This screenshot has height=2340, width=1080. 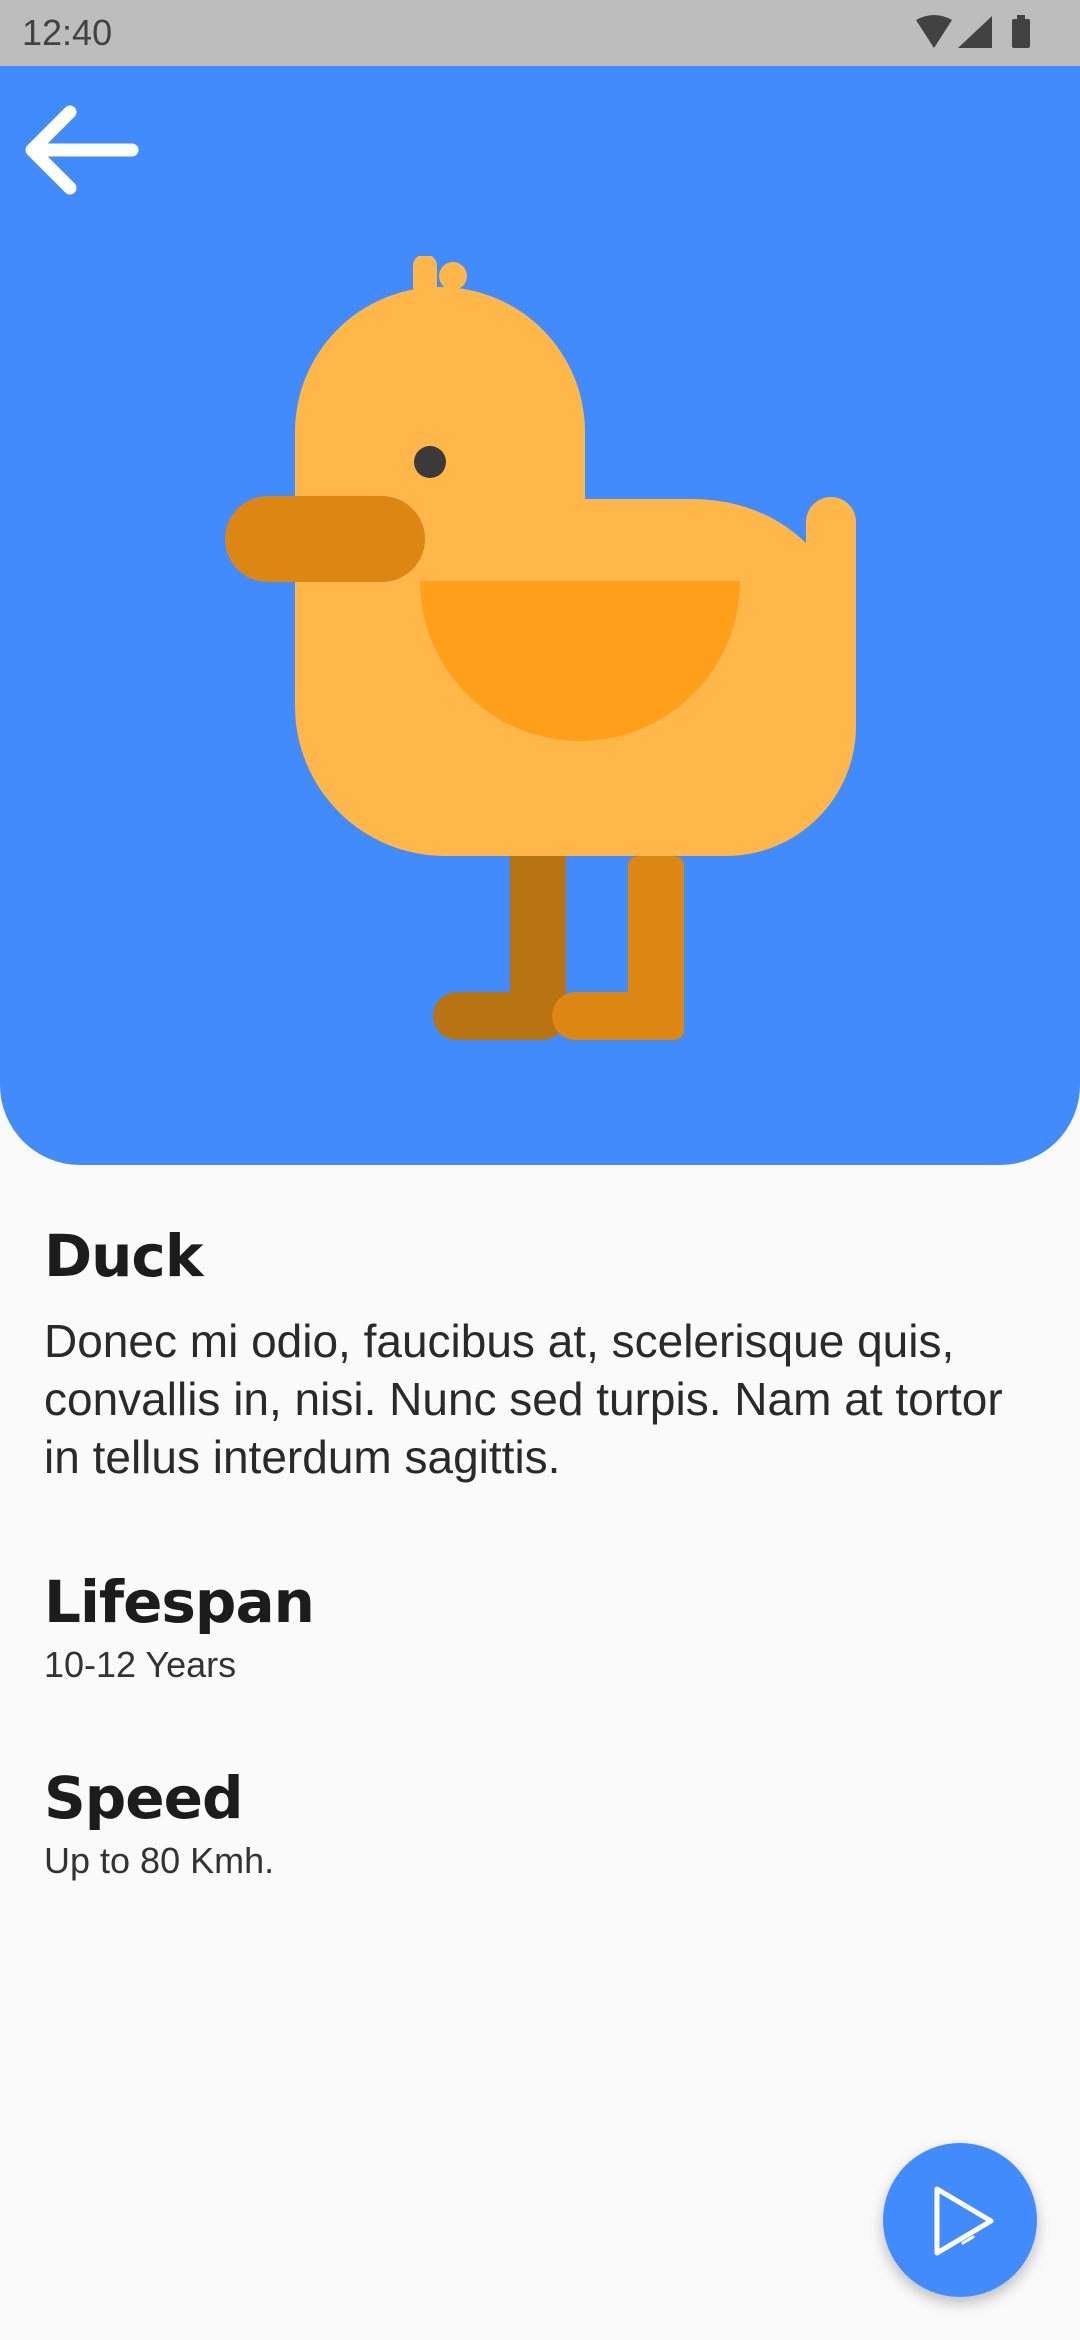 I want to click on speed-value: Up to 80 Kmh., so click(x=159, y=1860).